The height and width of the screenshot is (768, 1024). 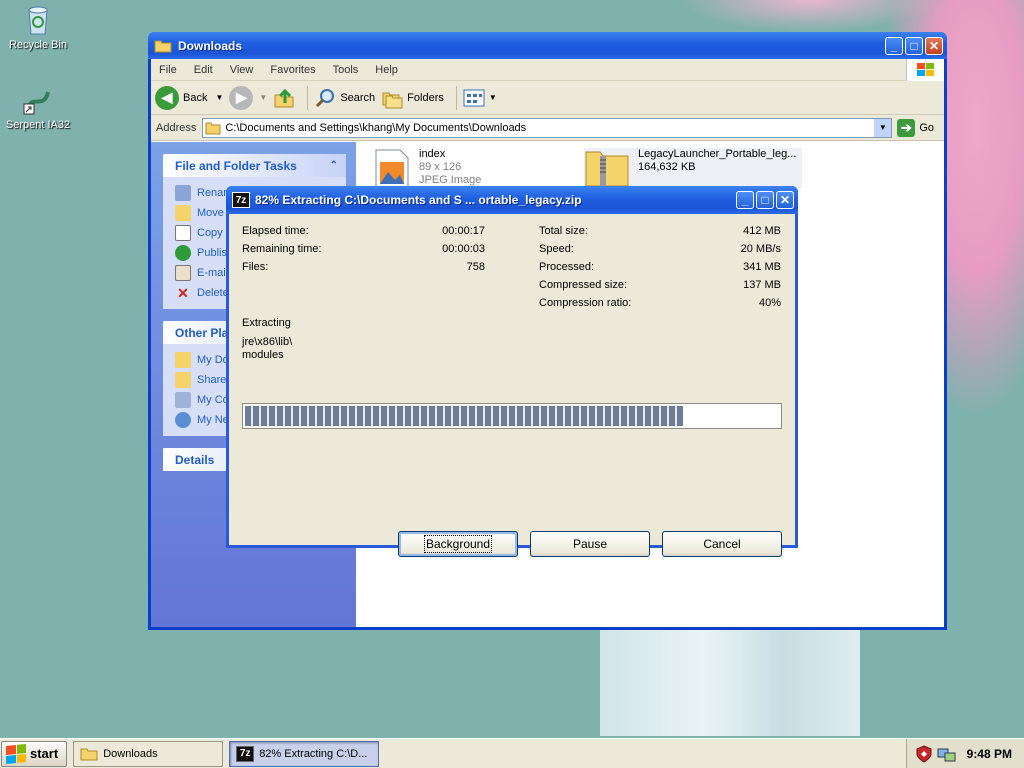 I want to click on panel-title: File and Folder Tasks, so click(x=236, y=165).